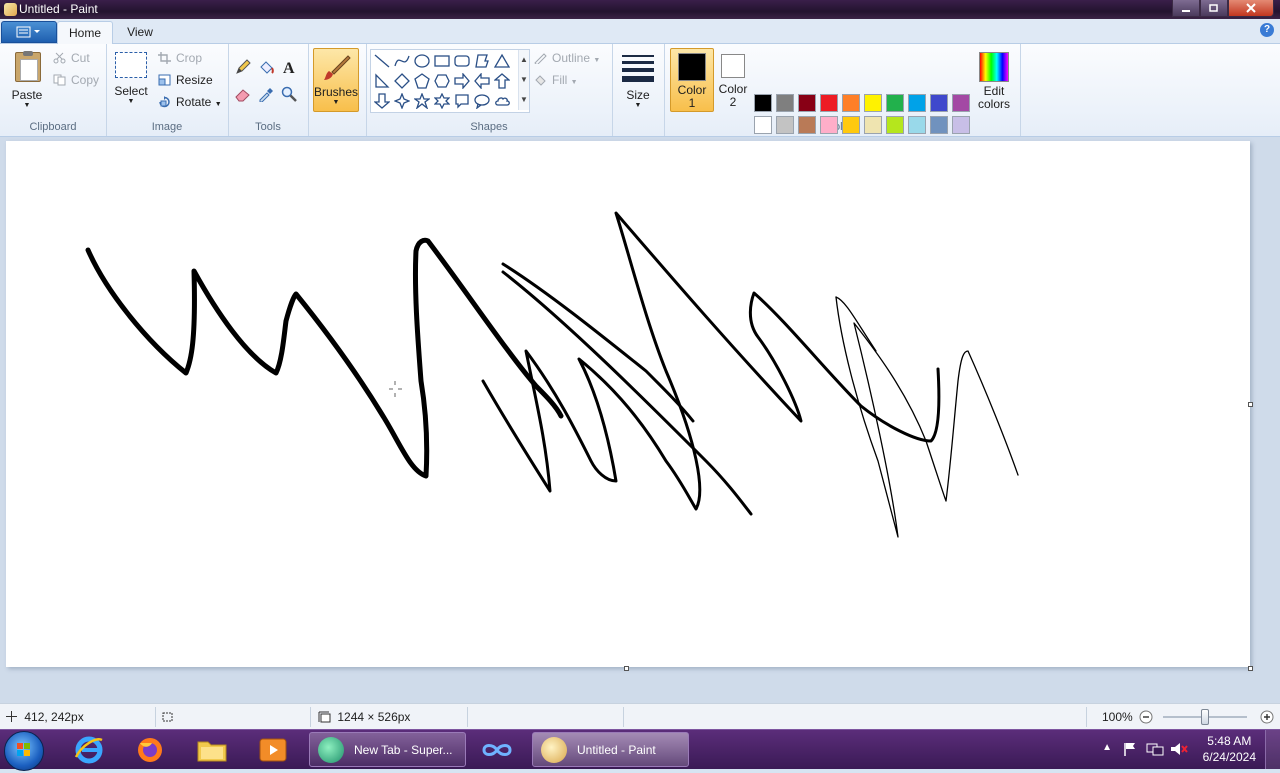 This screenshot has height=773, width=1280. What do you see at coordinates (994, 79) in the screenshot?
I see `edit-colors-button: Edit colors` at bounding box center [994, 79].